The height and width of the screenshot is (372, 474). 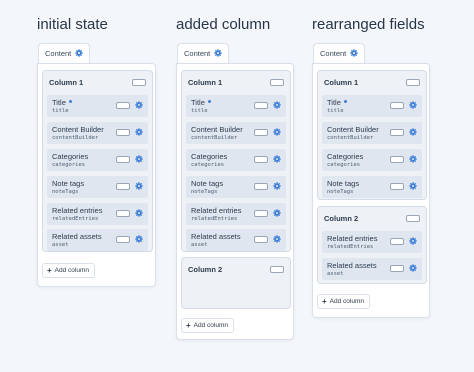 I want to click on field-handle: noteTags, so click(x=204, y=192).